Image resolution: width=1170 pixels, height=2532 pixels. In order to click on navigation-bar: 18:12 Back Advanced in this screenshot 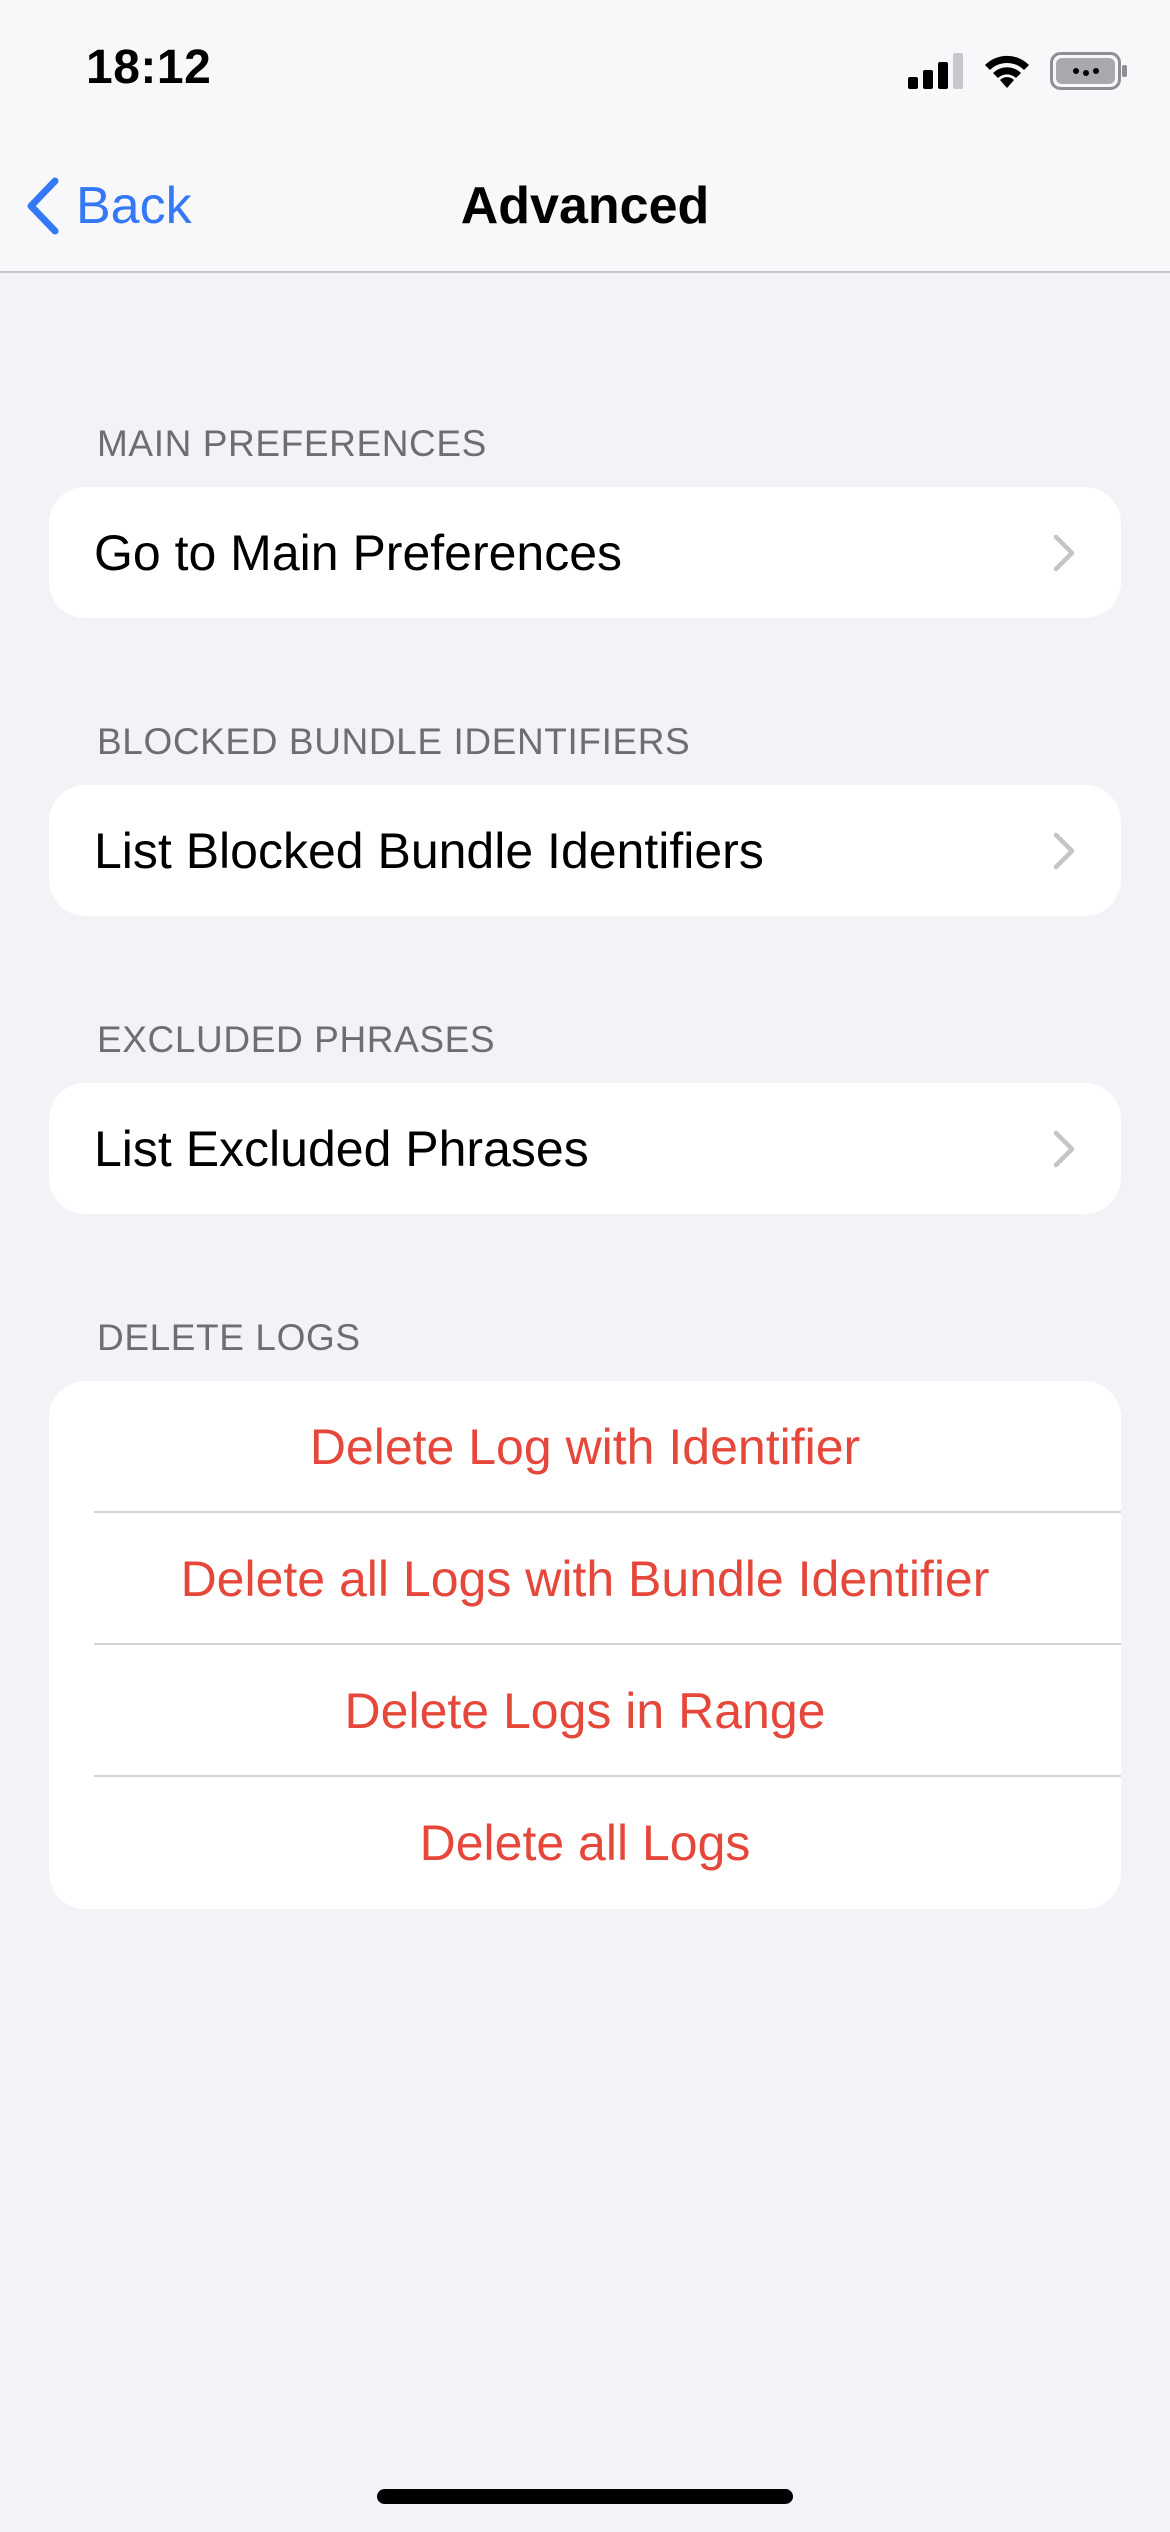, I will do `click(585, 136)`.